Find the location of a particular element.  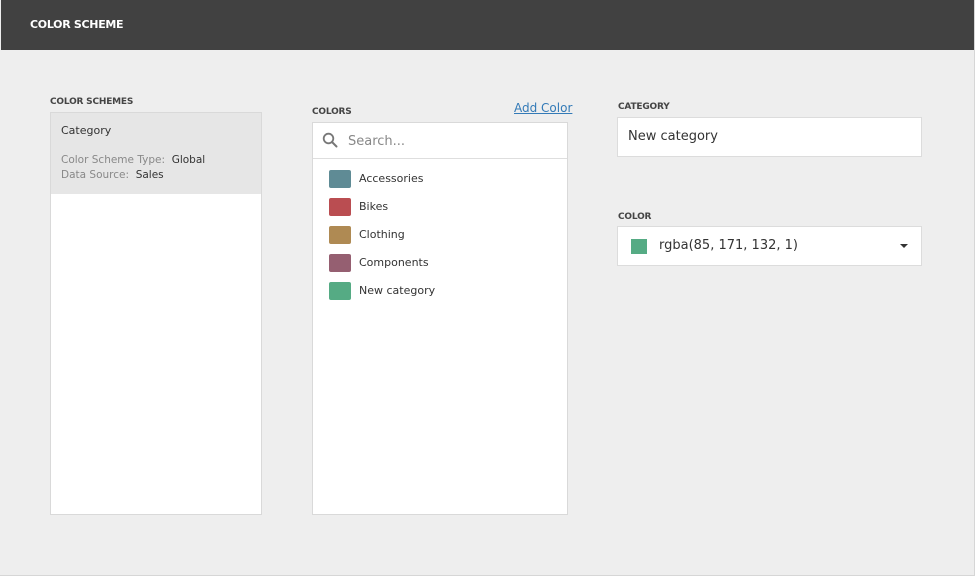

category-label: CATEGORY is located at coordinates (644, 107).